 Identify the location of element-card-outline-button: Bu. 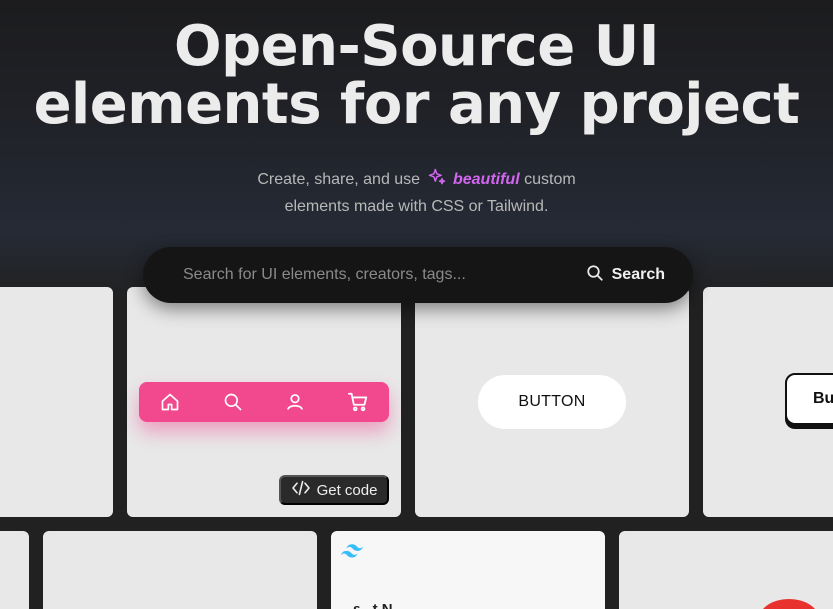
(768, 402).